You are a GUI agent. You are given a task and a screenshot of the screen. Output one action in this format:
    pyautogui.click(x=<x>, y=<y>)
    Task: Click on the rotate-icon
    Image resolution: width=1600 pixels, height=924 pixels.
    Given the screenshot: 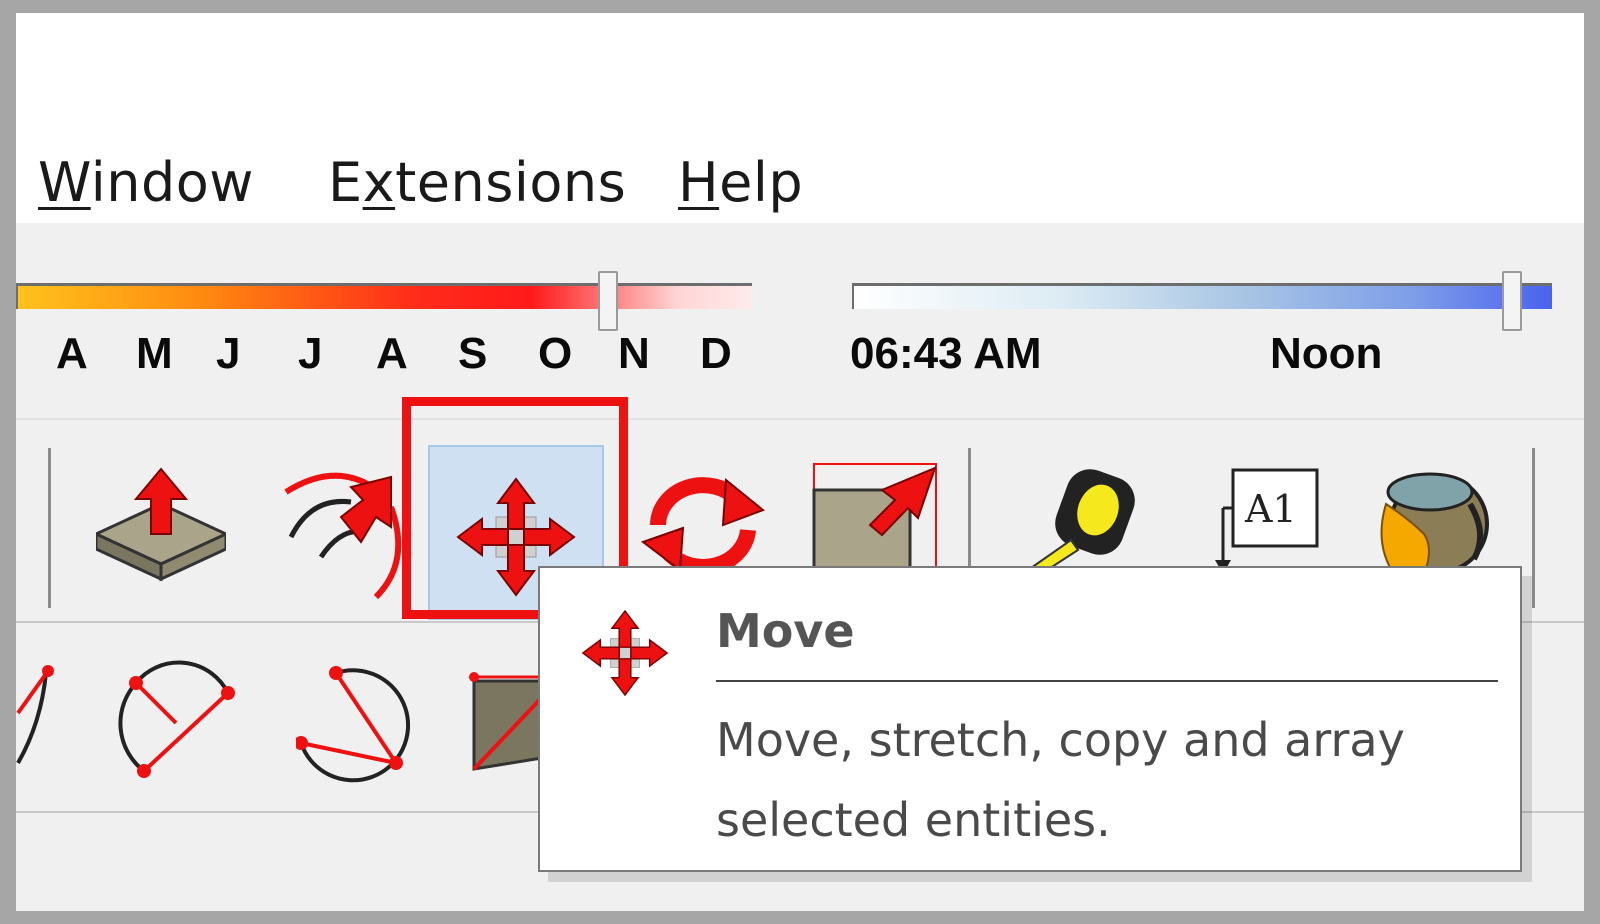 What is the action you would take?
    pyautogui.click(x=702, y=526)
    